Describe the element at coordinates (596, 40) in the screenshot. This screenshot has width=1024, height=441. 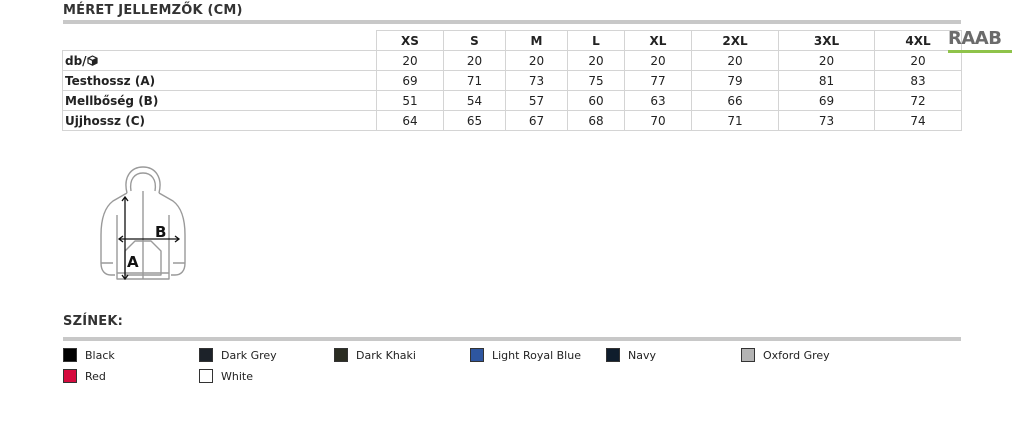
I see `size-header: L` at that location.